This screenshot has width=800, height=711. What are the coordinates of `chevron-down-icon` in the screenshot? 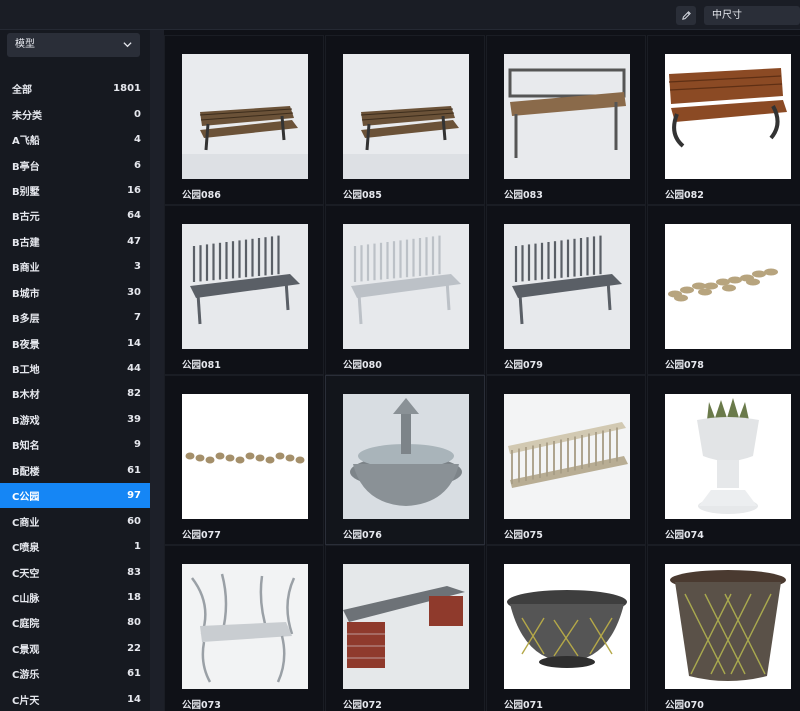 It's located at (127, 45).